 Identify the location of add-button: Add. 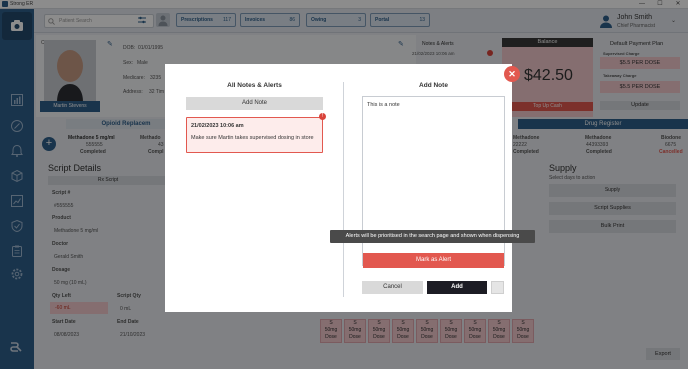
(457, 287).